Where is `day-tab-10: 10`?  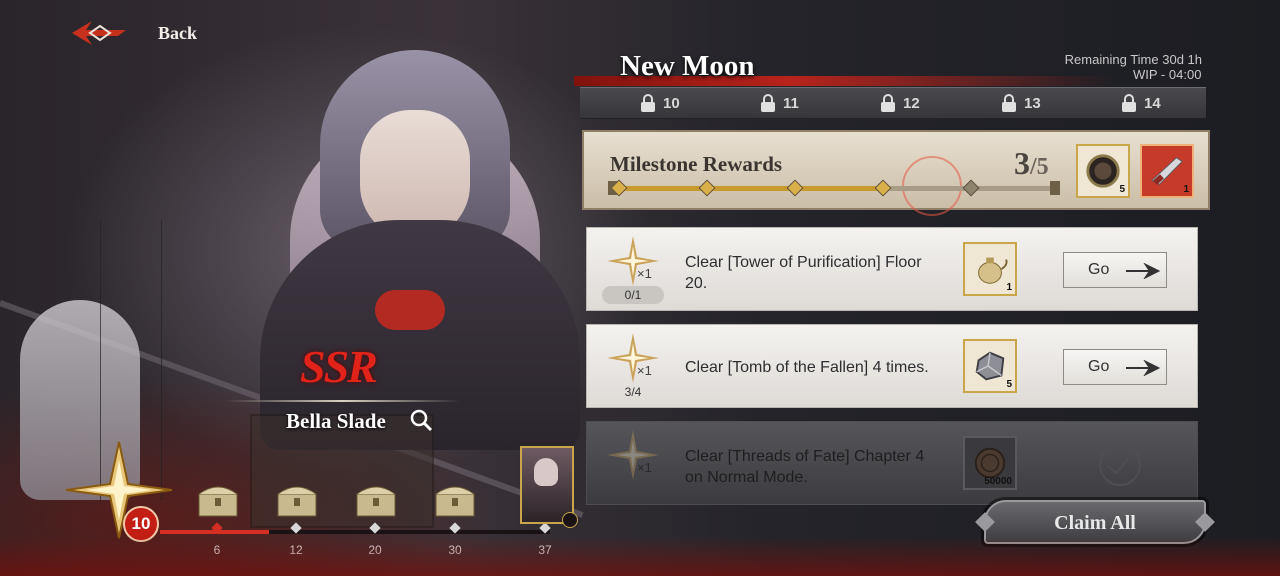
day-tab-10: 10 is located at coordinates (660, 103).